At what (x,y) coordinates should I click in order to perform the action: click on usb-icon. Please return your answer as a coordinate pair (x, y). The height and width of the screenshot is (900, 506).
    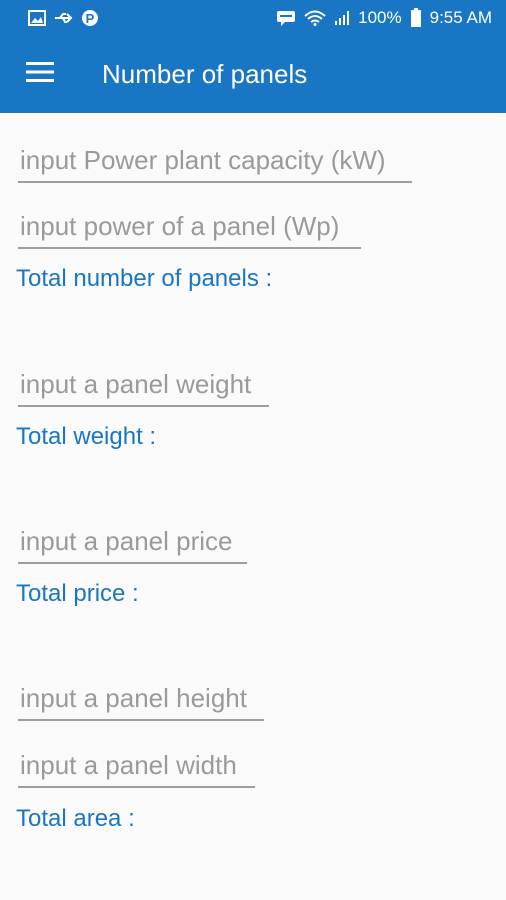
    Looking at the image, I should click on (64, 18).